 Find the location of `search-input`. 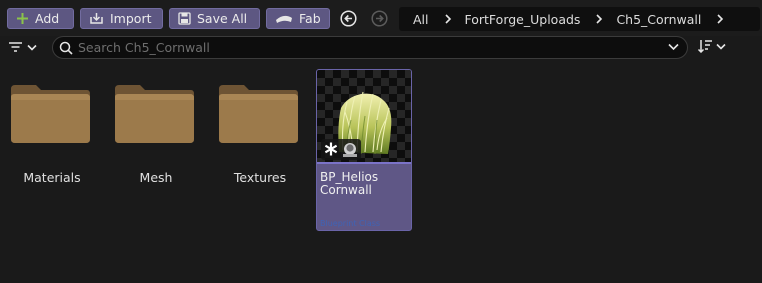

search-input is located at coordinates (368, 47).